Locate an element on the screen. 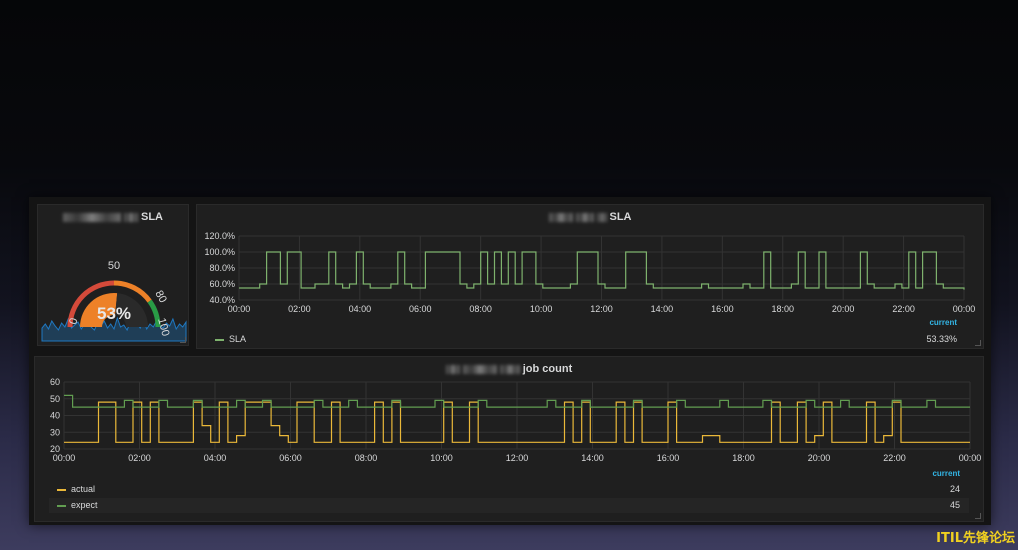 The width and height of the screenshot is (1018, 550). sla-xtick-label: 02:00 is located at coordinates (299, 309).